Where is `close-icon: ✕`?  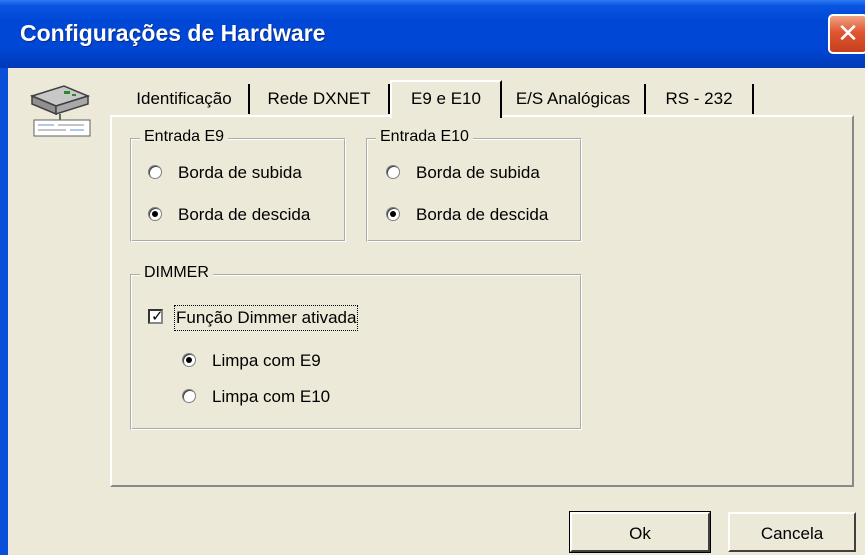
close-icon: ✕ is located at coordinates (848, 33).